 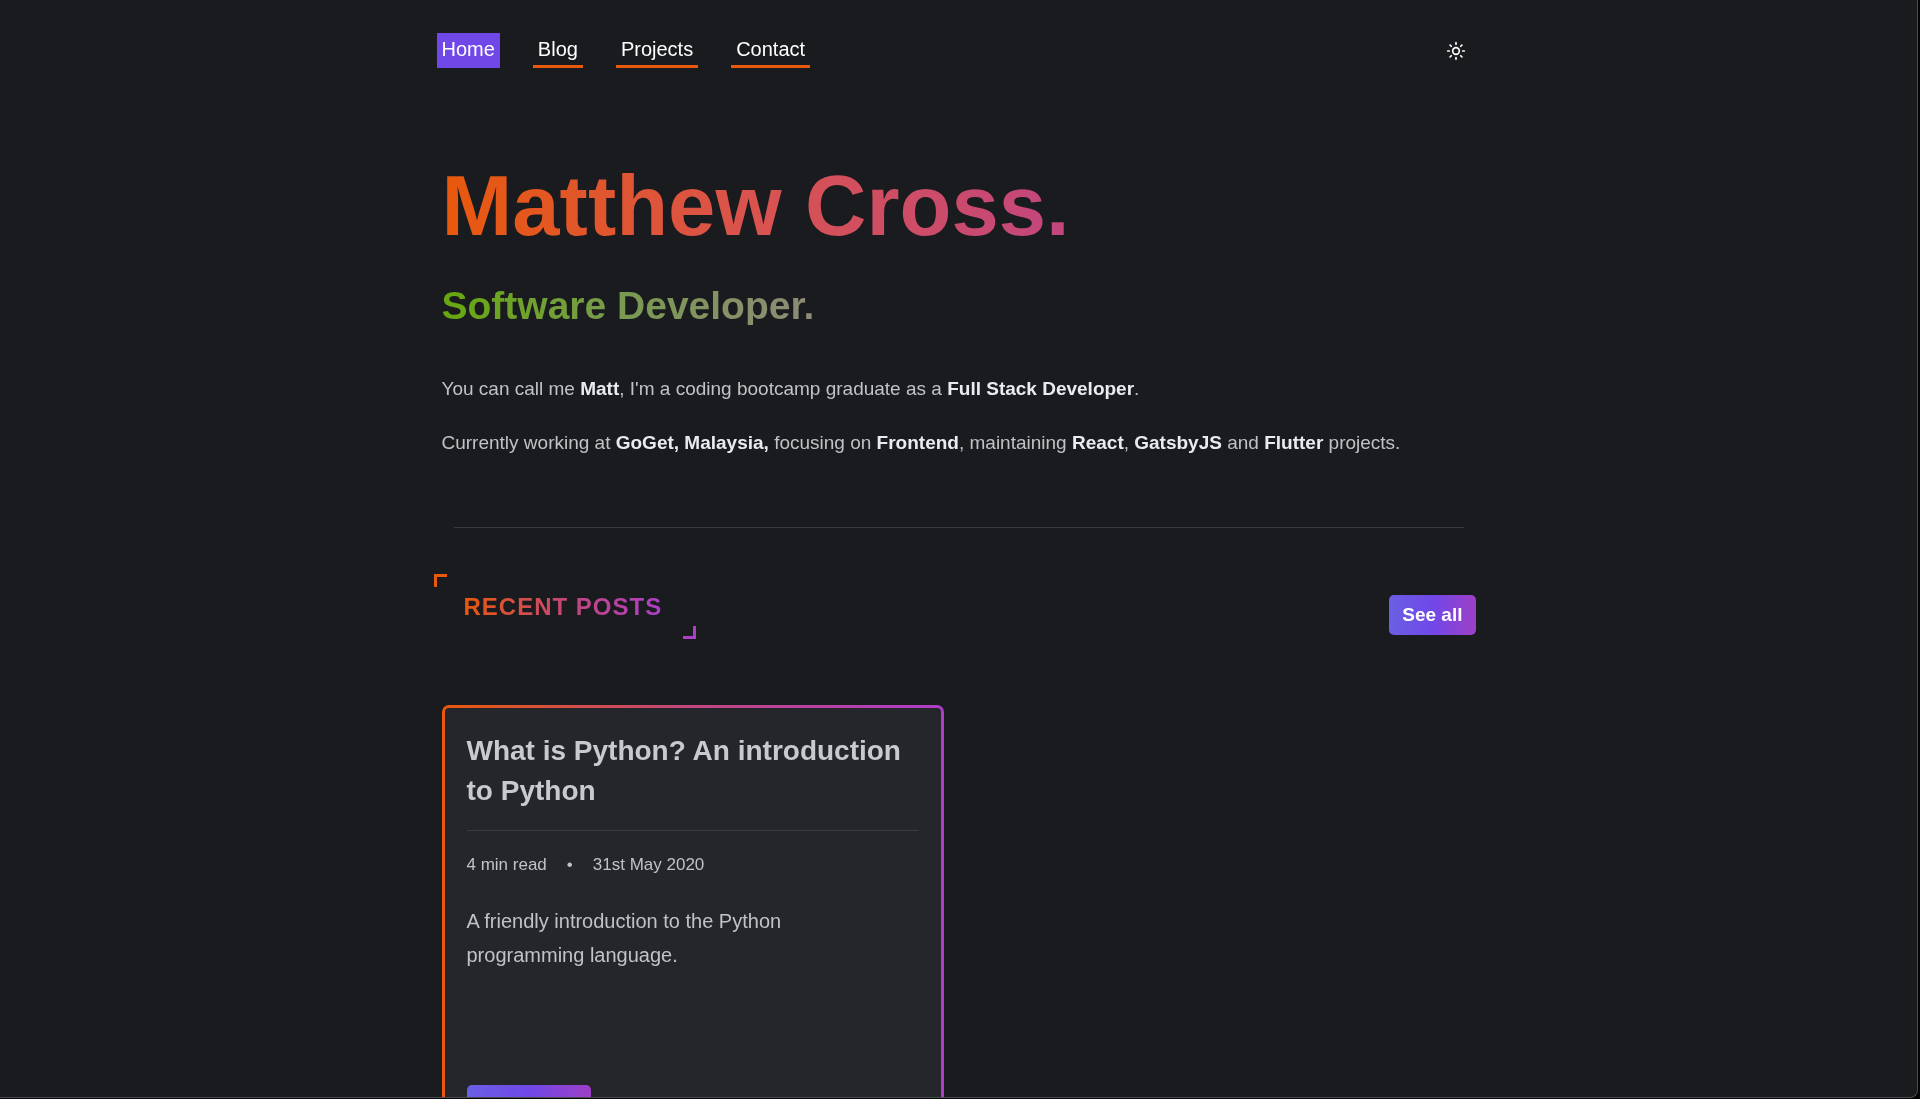 I want to click on post-excerpt: A friendly introduction to the Python programming language., so click(x=624, y=938).